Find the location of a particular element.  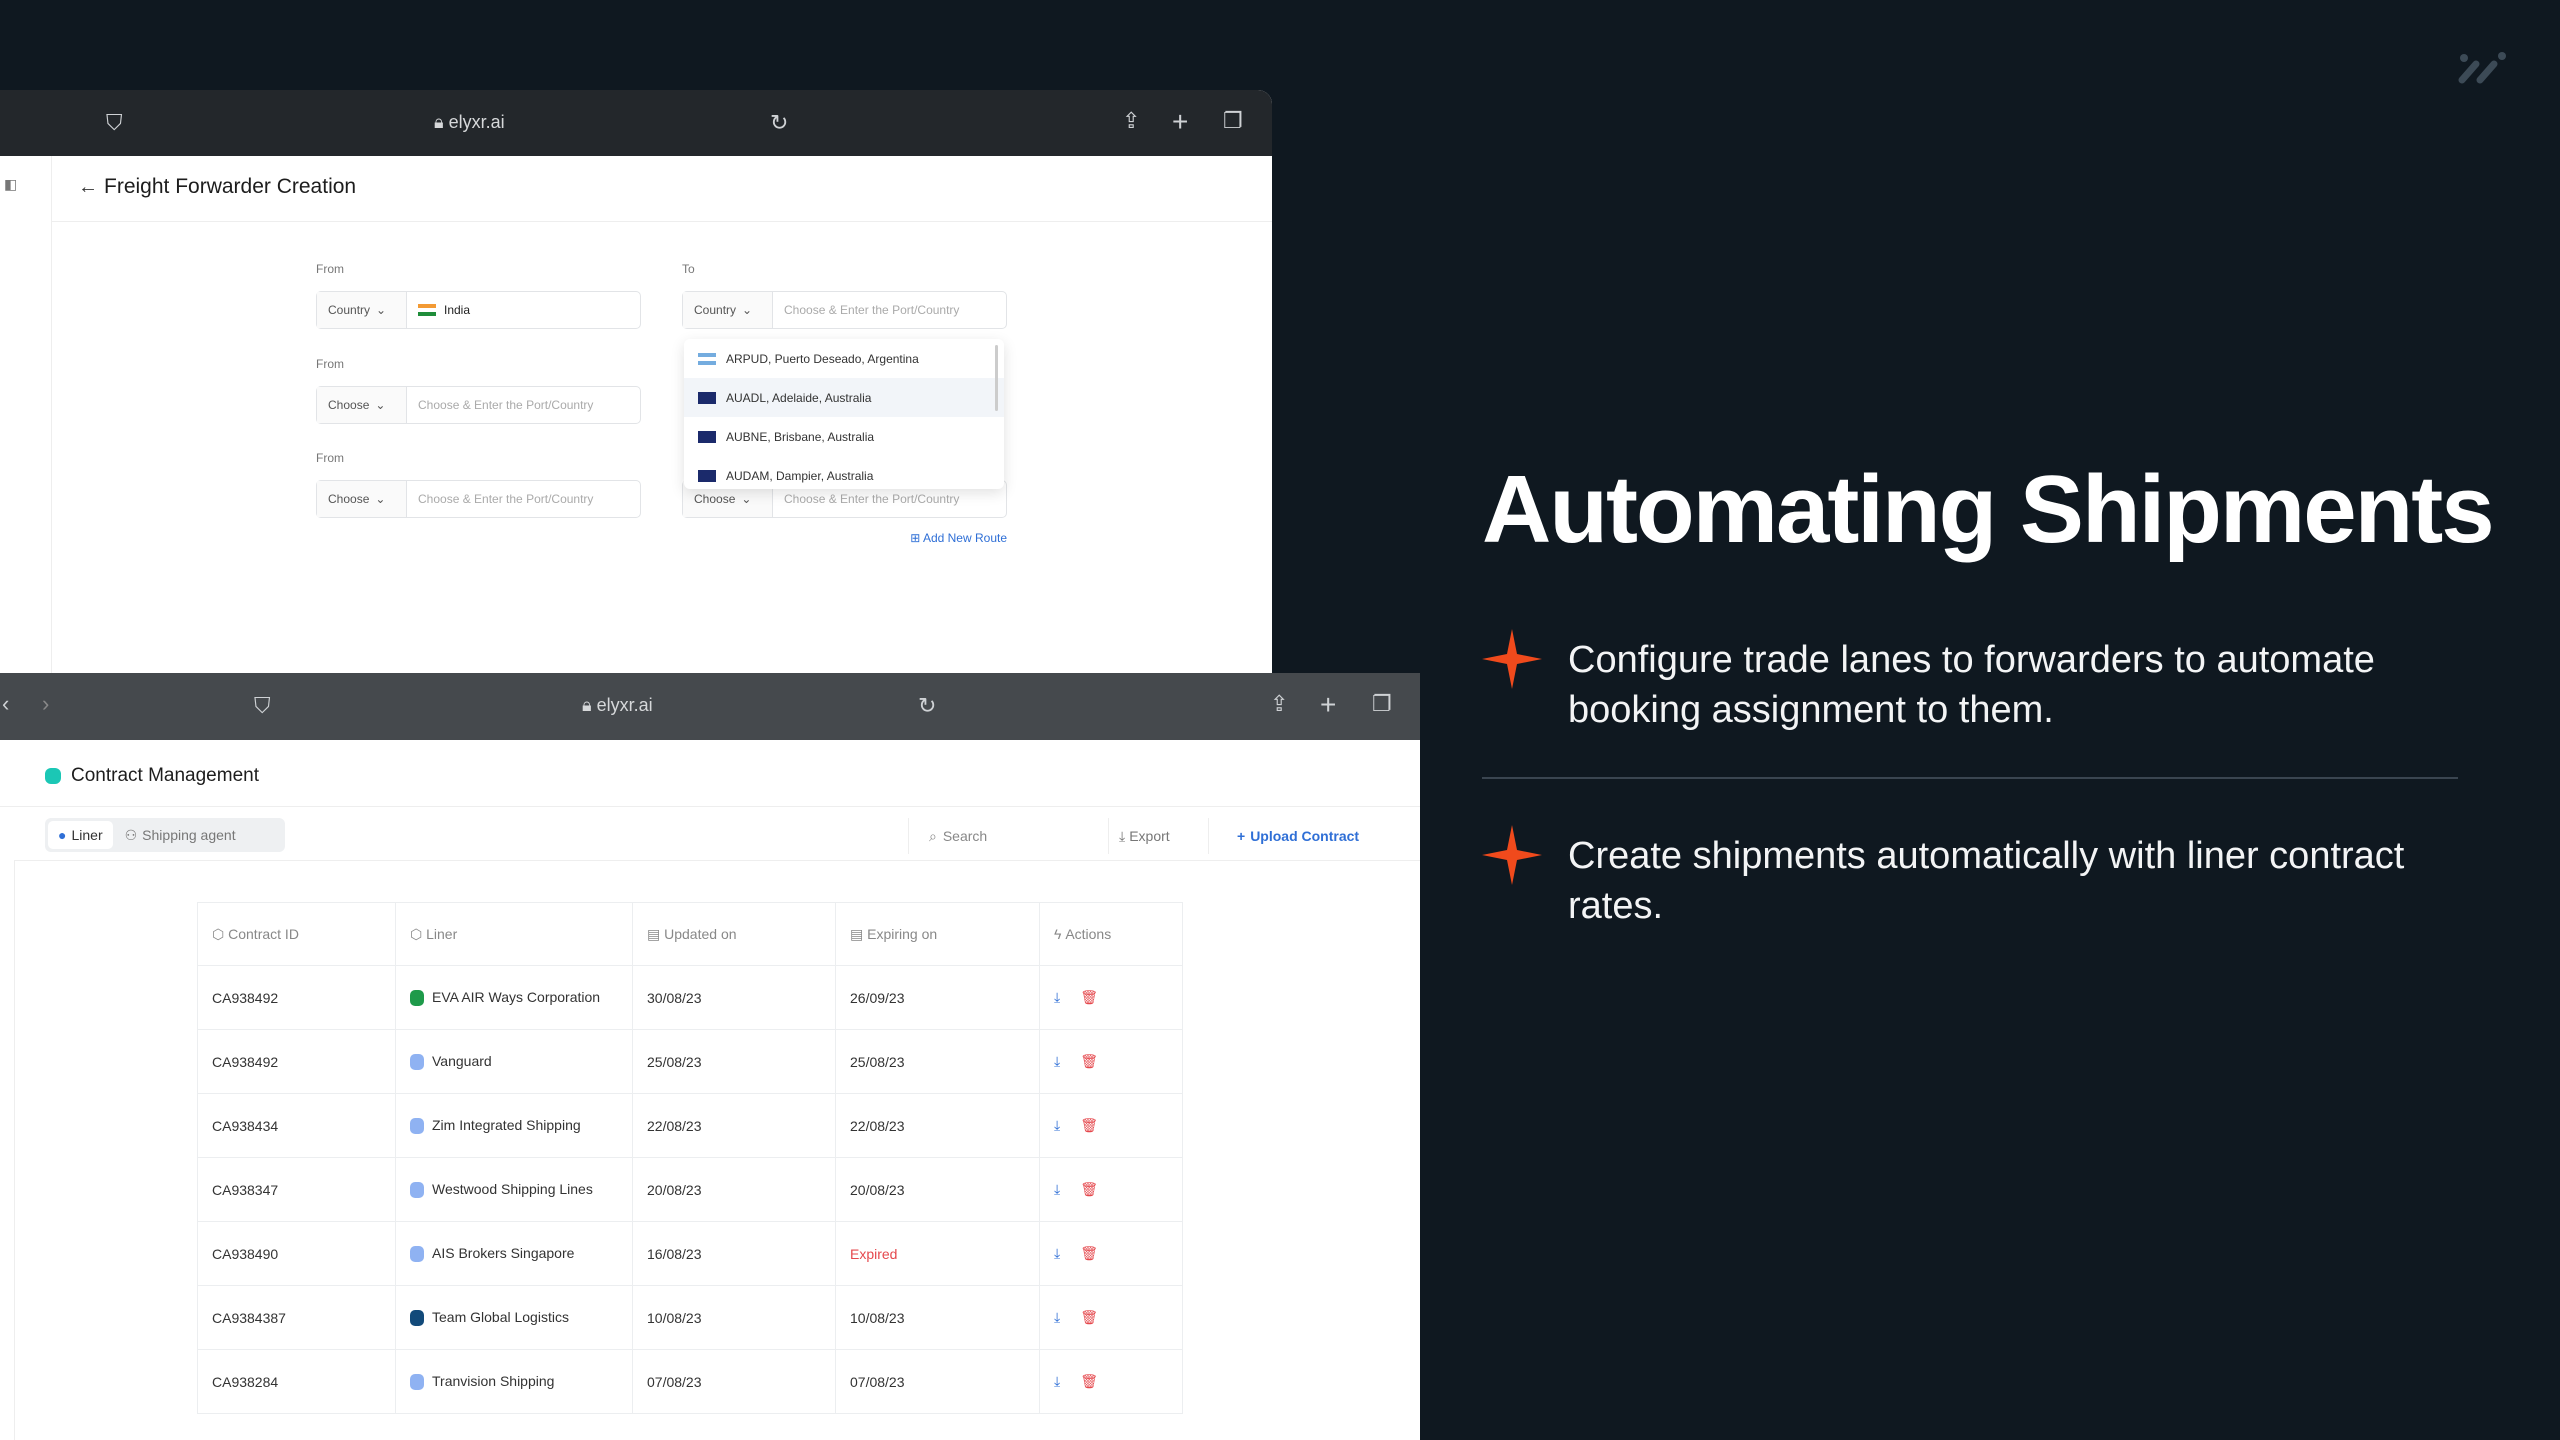

table-row: CA938492 Vanguard 25/08/23 25/08/23 ⤓ 🗑︎ is located at coordinates (690, 1061).